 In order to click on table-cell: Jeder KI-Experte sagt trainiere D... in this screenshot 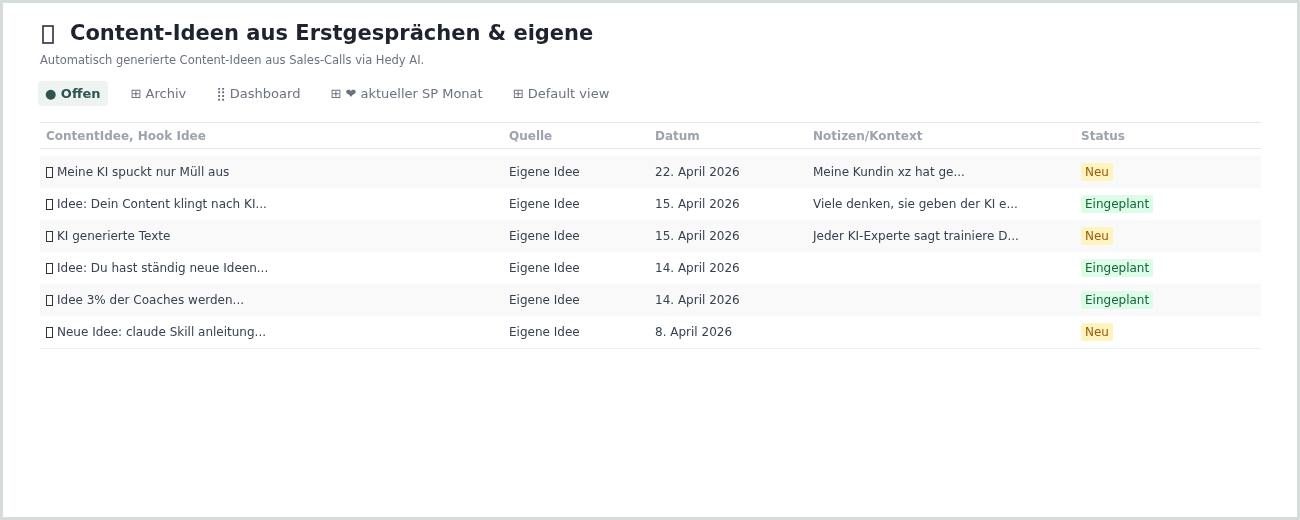, I will do `click(916, 236)`.